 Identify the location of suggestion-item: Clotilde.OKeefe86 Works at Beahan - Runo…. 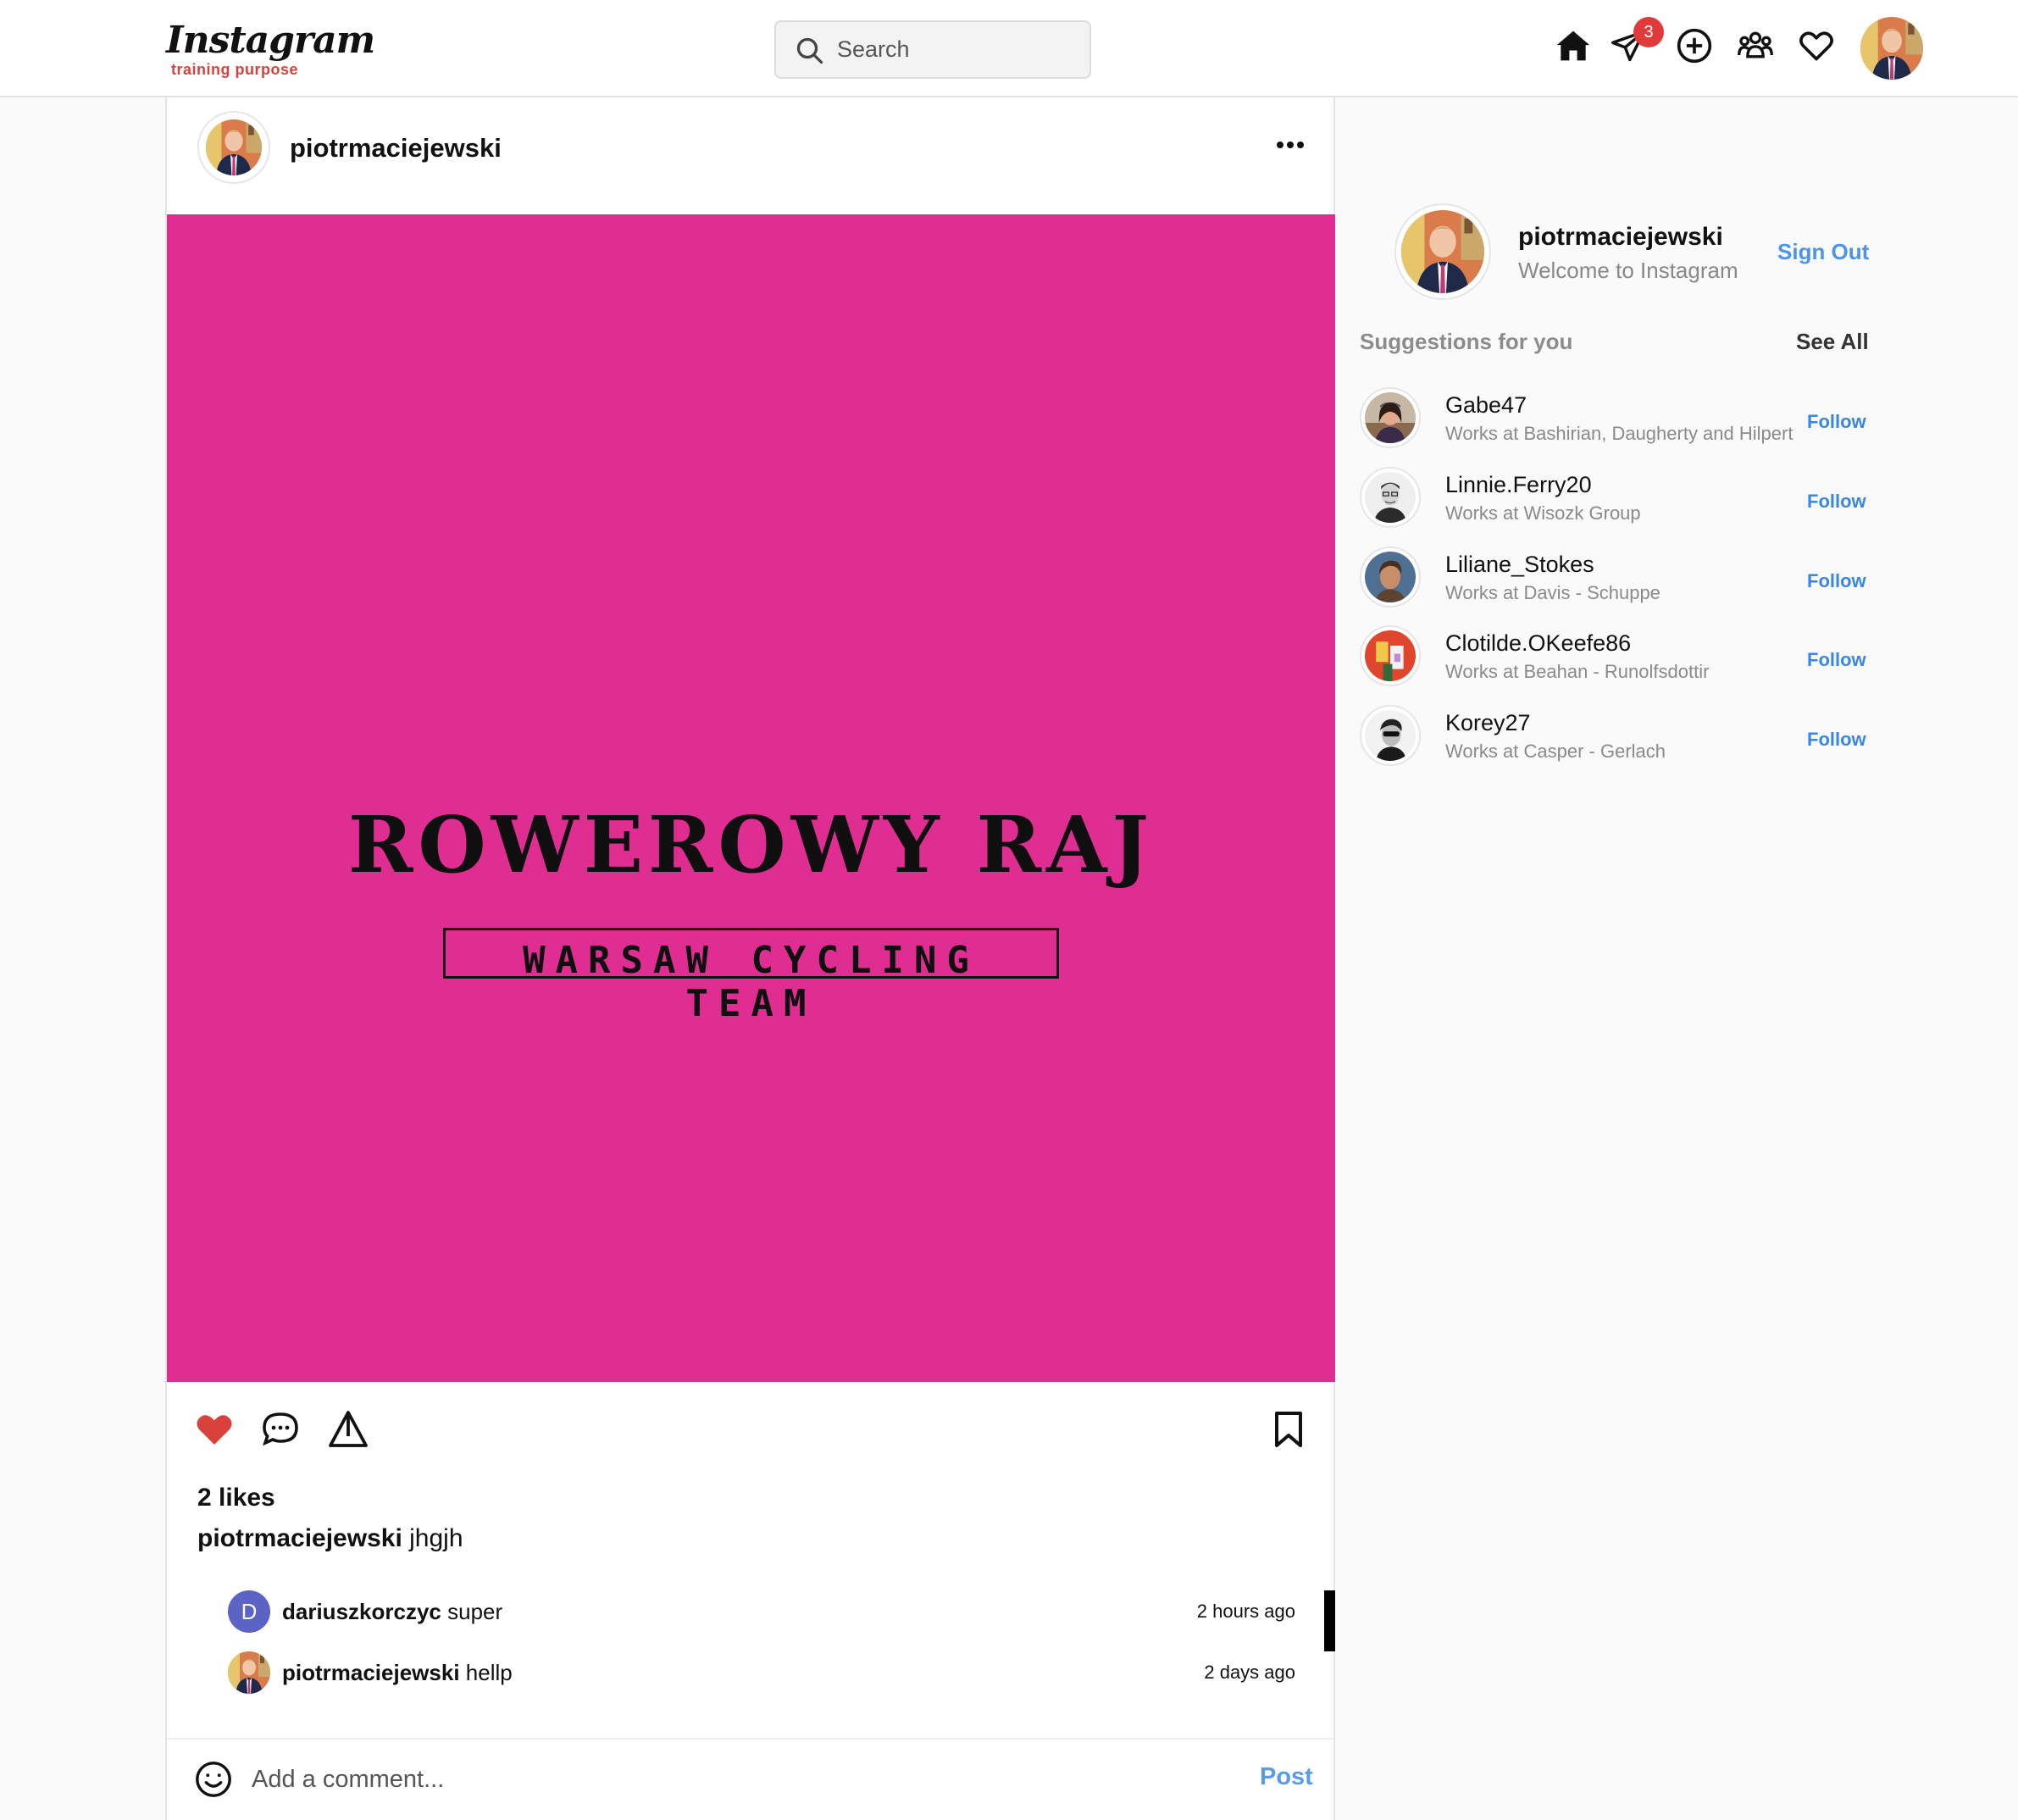
(1614, 658).